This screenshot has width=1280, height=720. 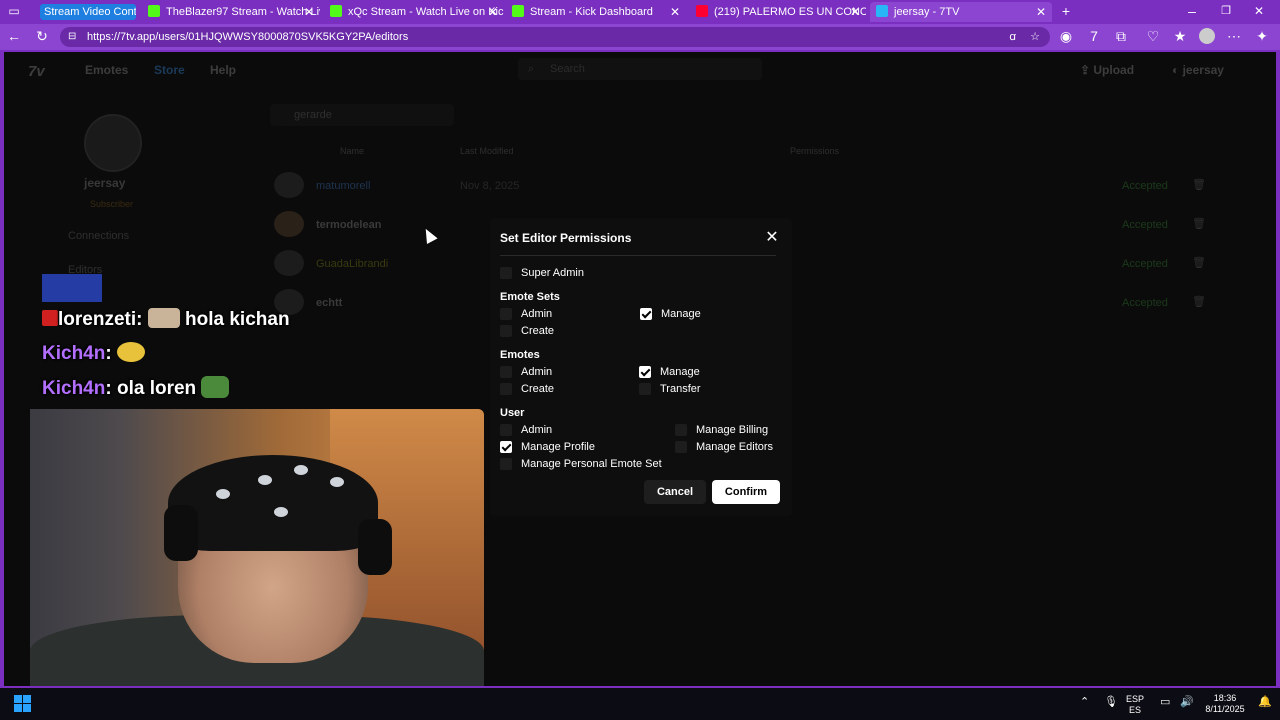 What do you see at coordinates (14, 11) in the screenshot?
I see `tab-actions-icon: ▭` at bounding box center [14, 11].